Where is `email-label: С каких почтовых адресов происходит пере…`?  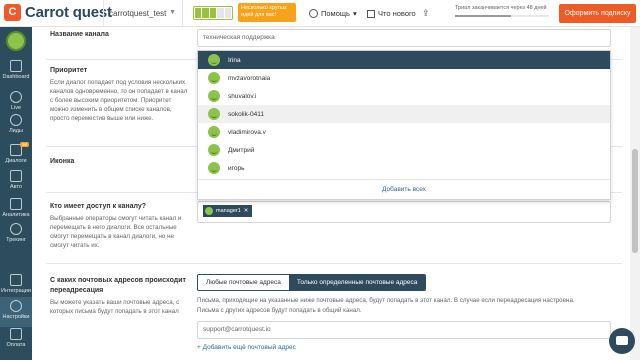 email-label: С каких почтовых адресов происходит пере… is located at coordinates (118, 285).